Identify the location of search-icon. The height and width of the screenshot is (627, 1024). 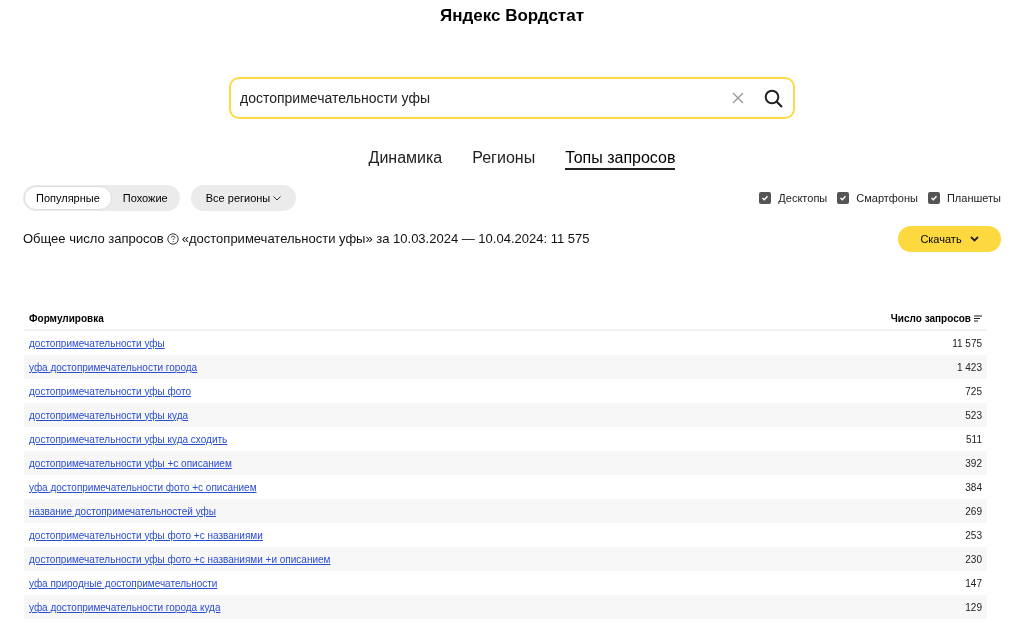
(773, 98).